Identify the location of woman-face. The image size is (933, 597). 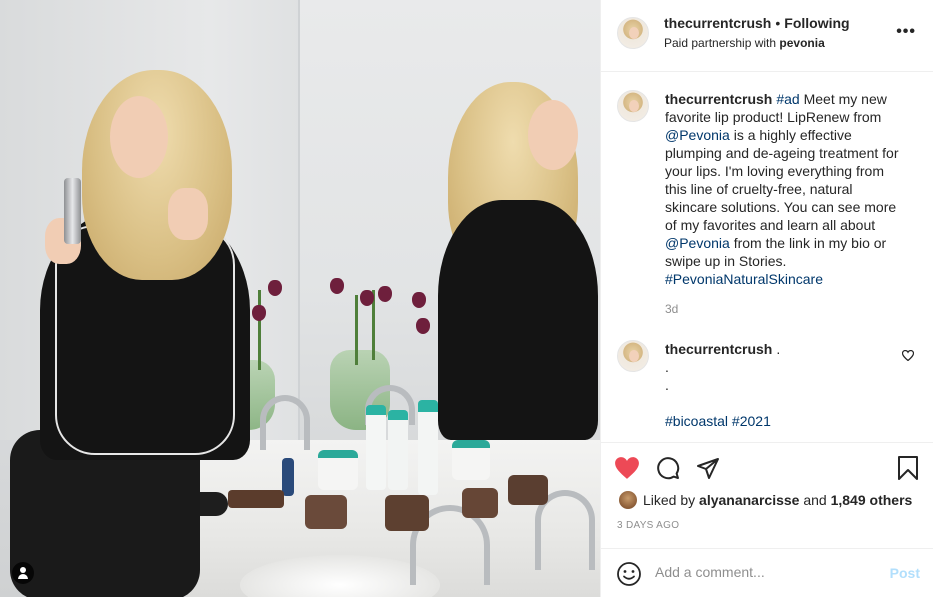
(139, 137).